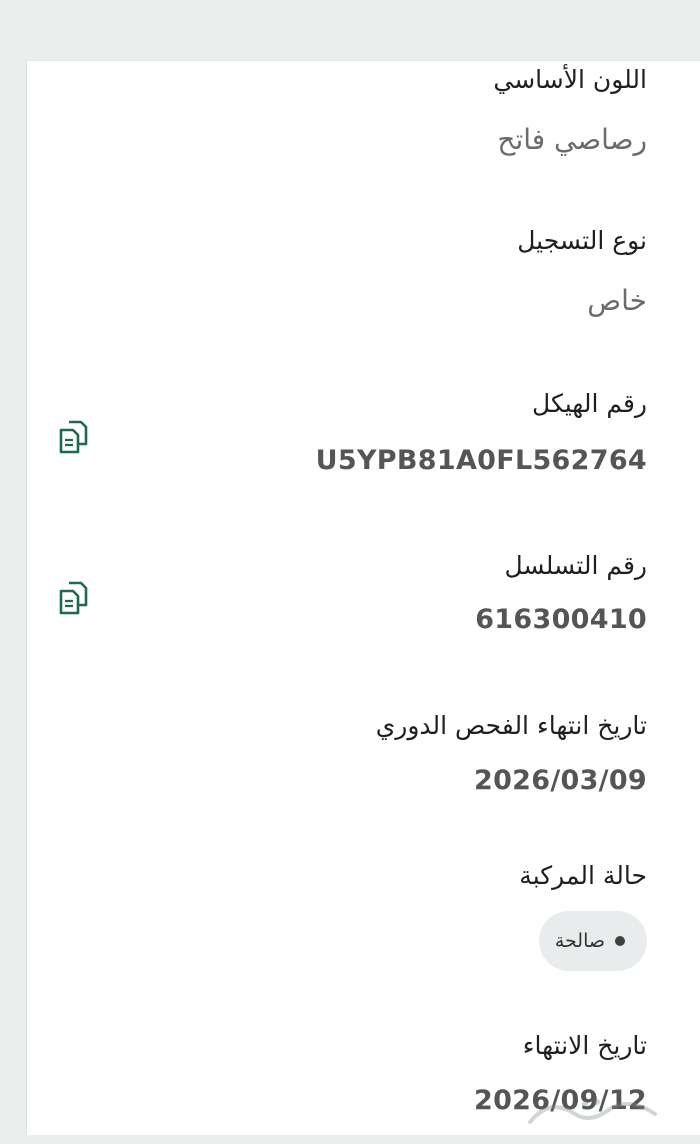 The image size is (700, 1144). I want to click on field-value: 2026/03/09, so click(560, 780).